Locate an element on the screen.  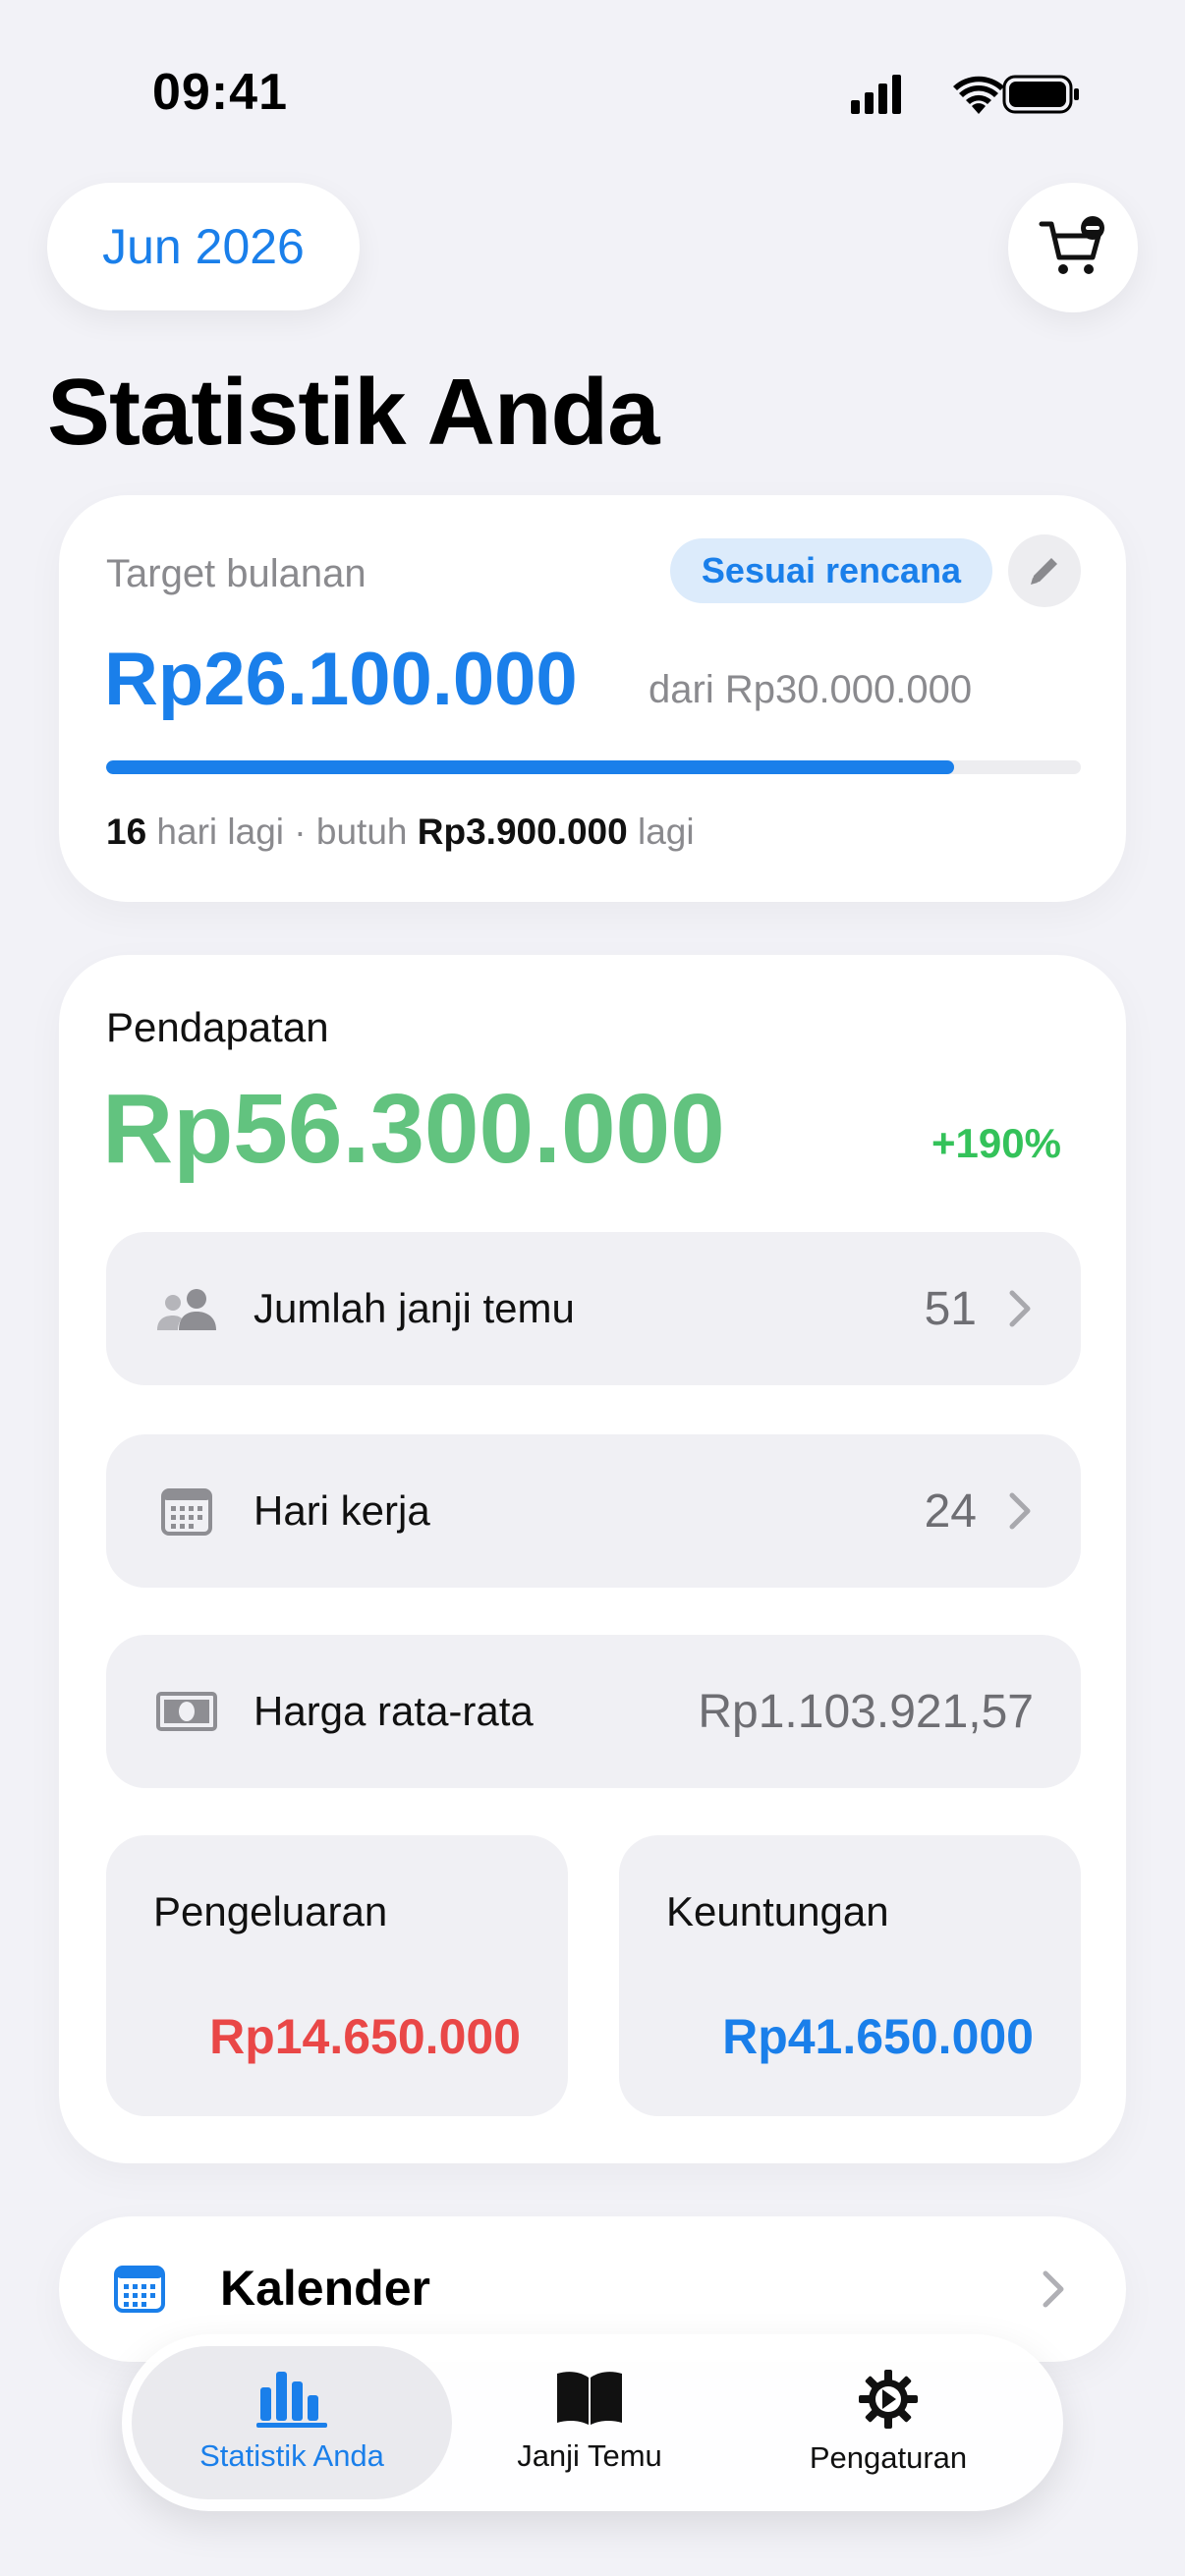
battery-icon is located at coordinates (1041, 94).